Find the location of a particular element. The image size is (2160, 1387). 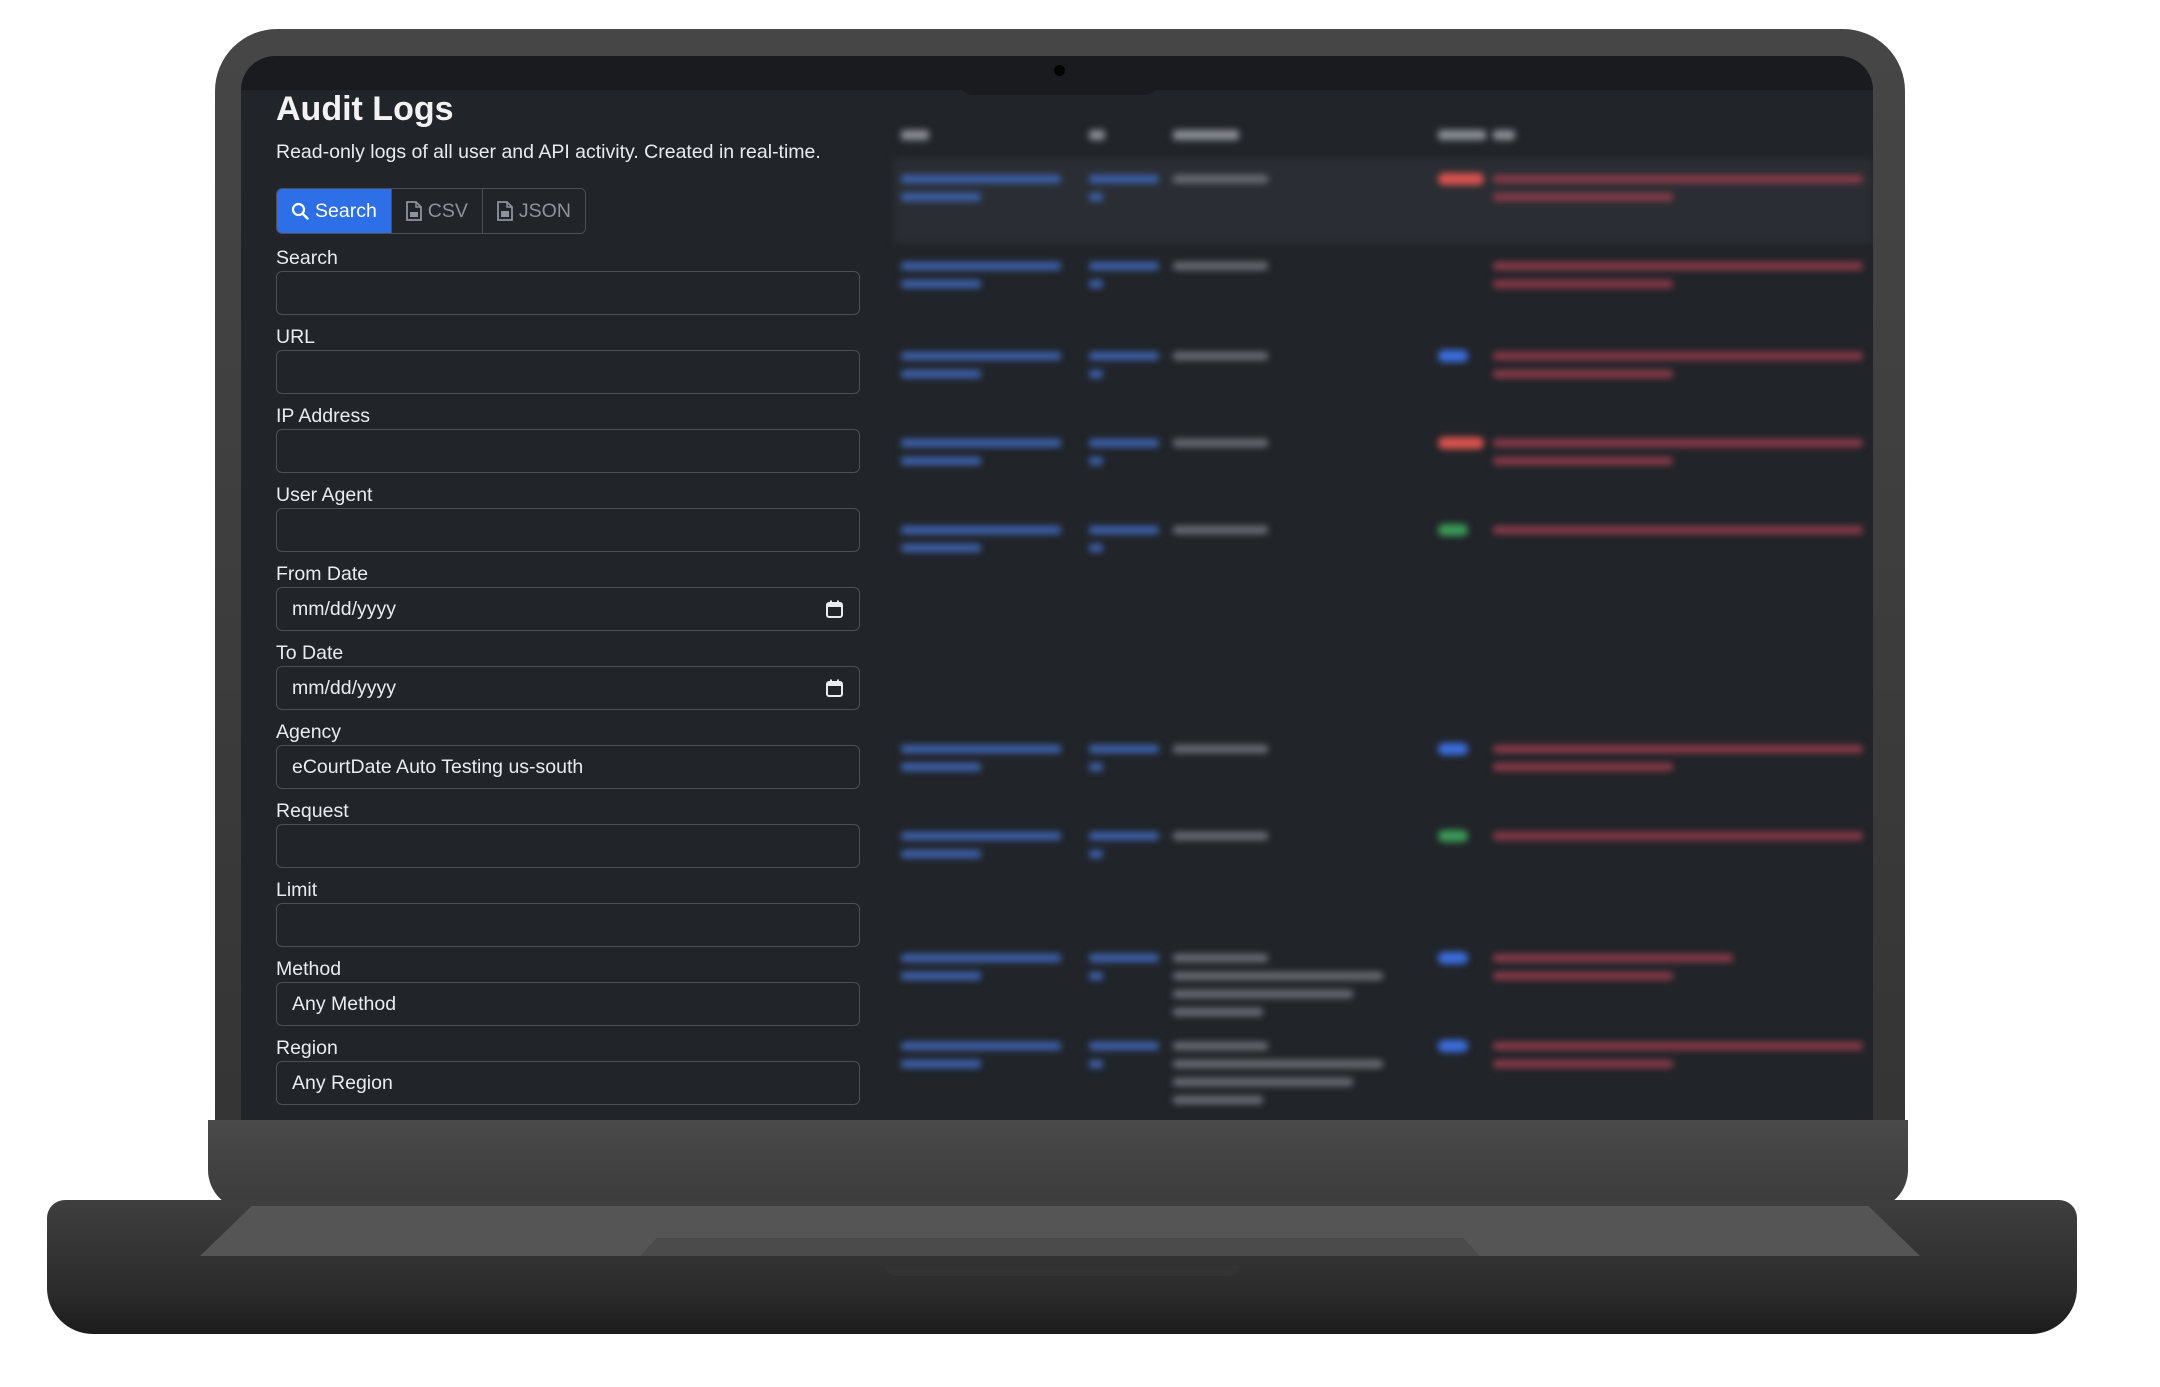

laptop-hinge is located at coordinates (1058, 1165).